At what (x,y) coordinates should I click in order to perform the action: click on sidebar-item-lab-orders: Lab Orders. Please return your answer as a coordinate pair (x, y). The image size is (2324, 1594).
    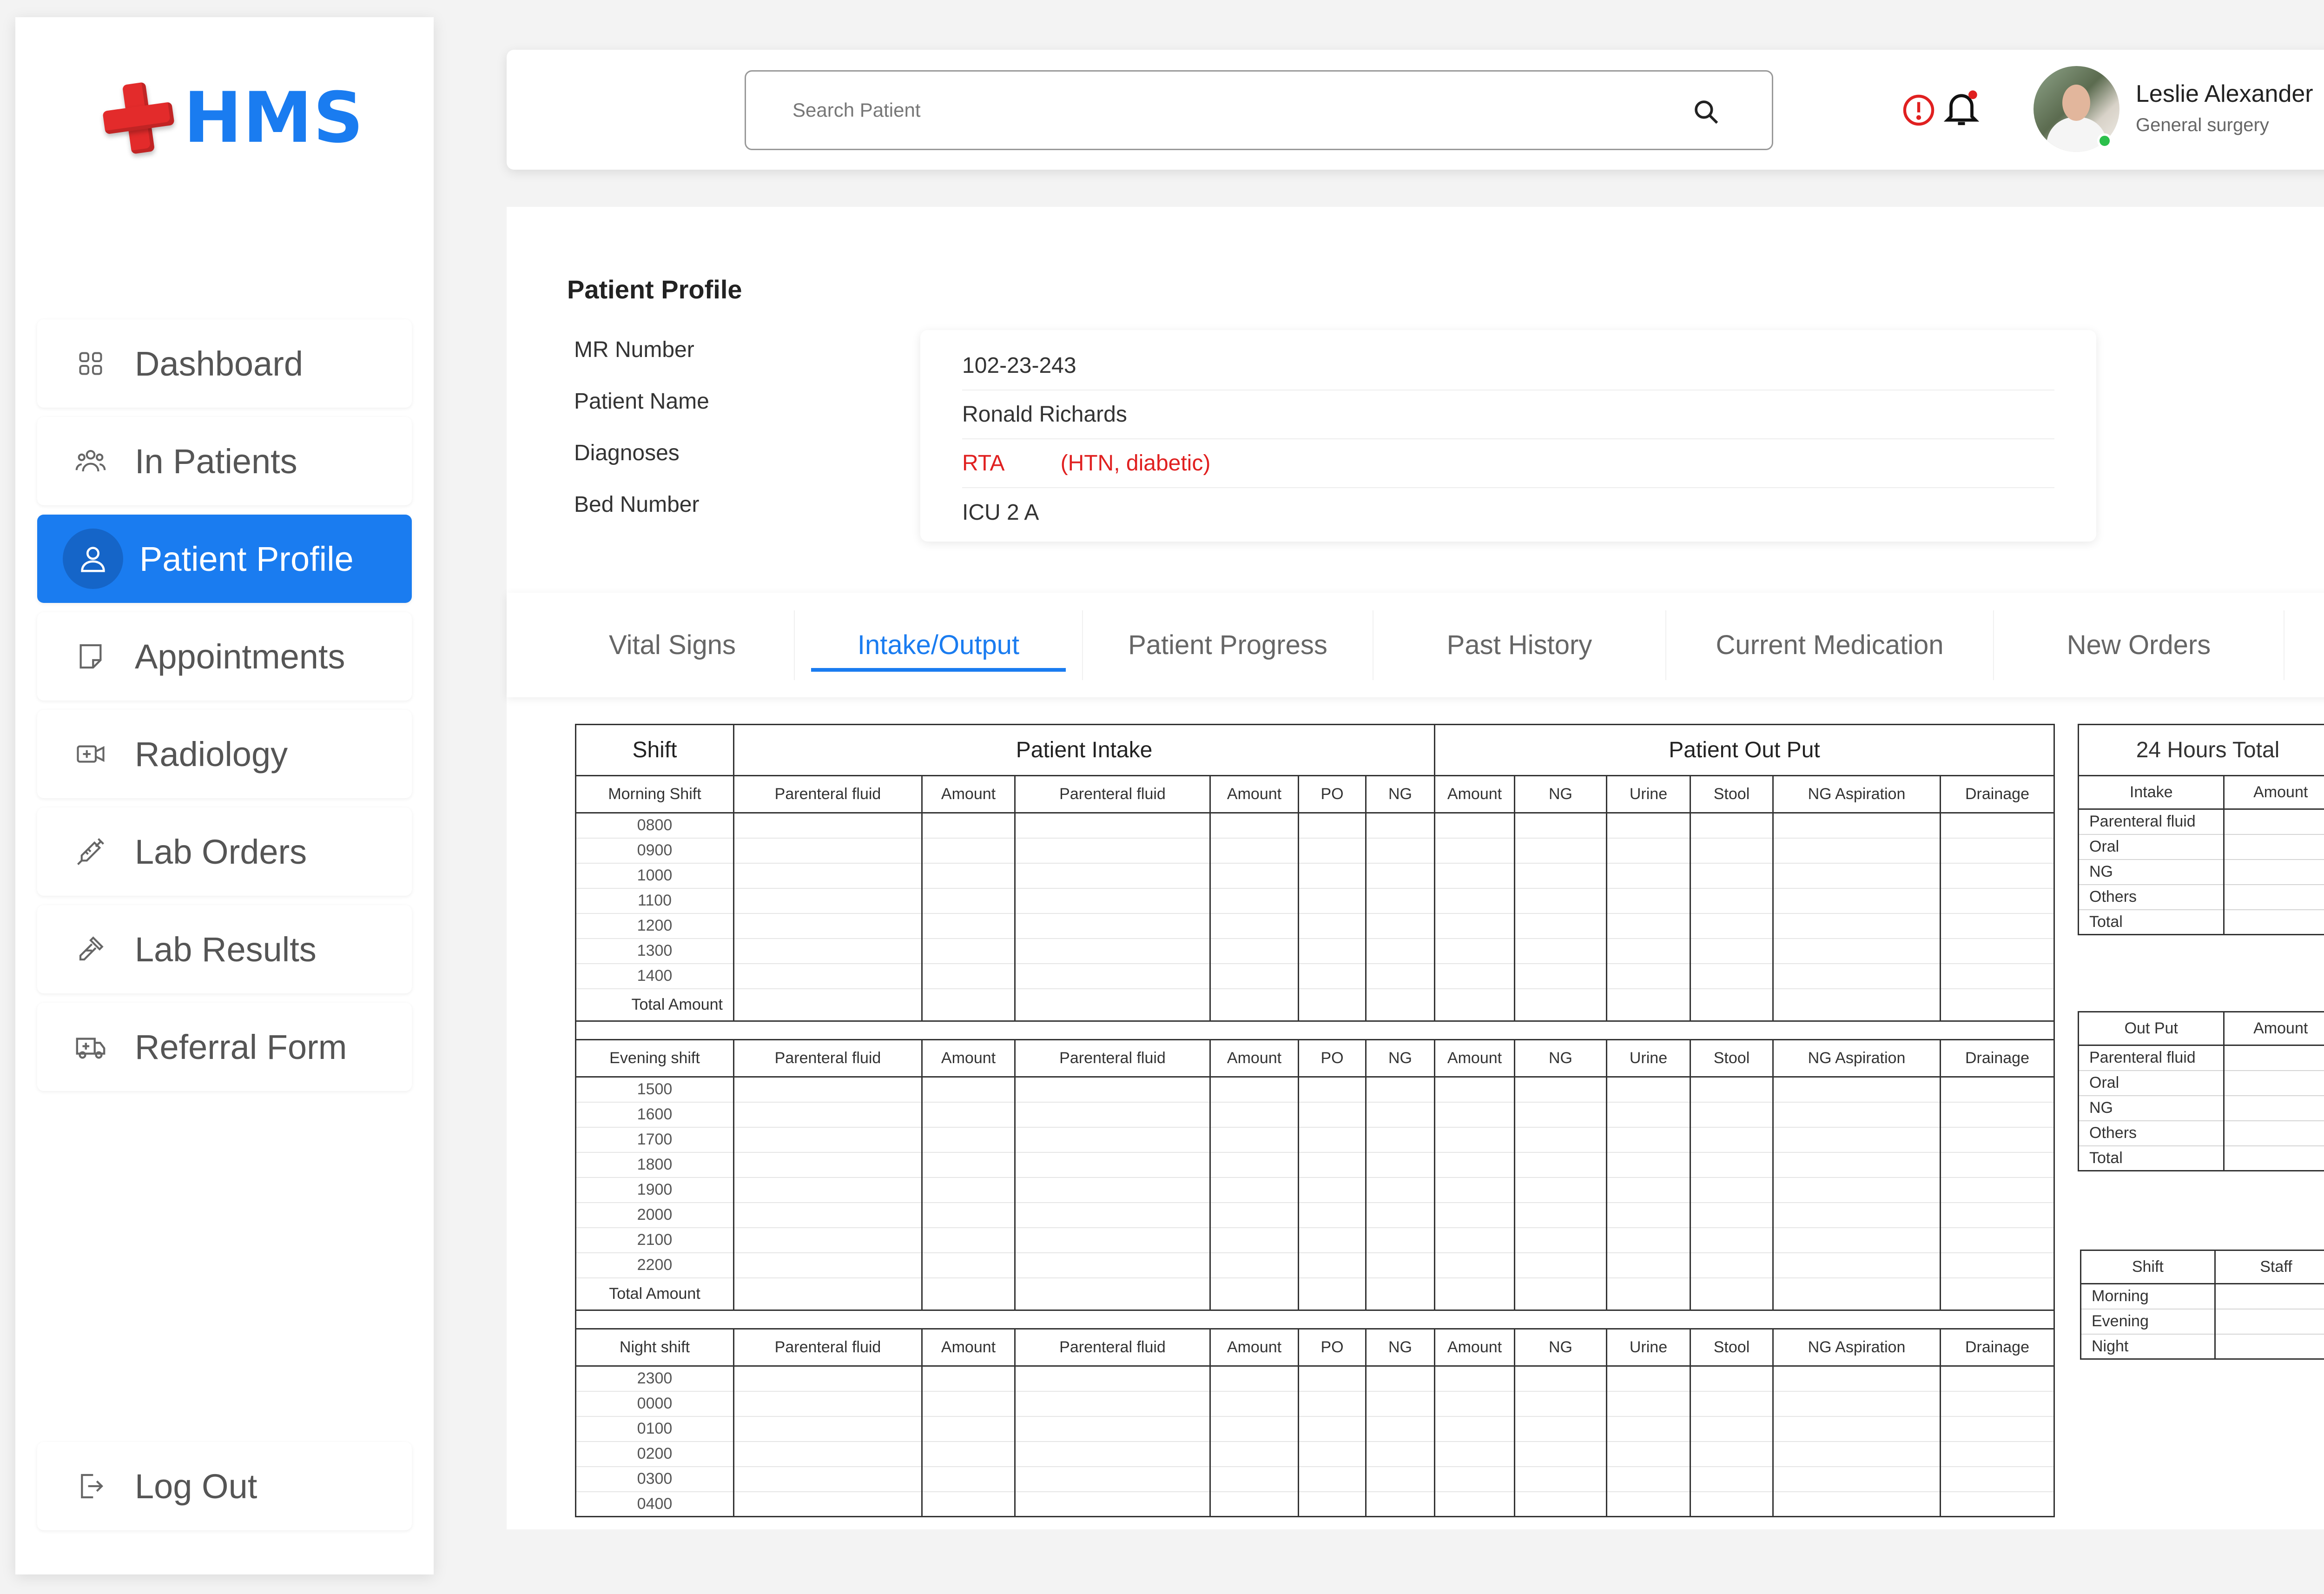
    Looking at the image, I should click on (224, 851).